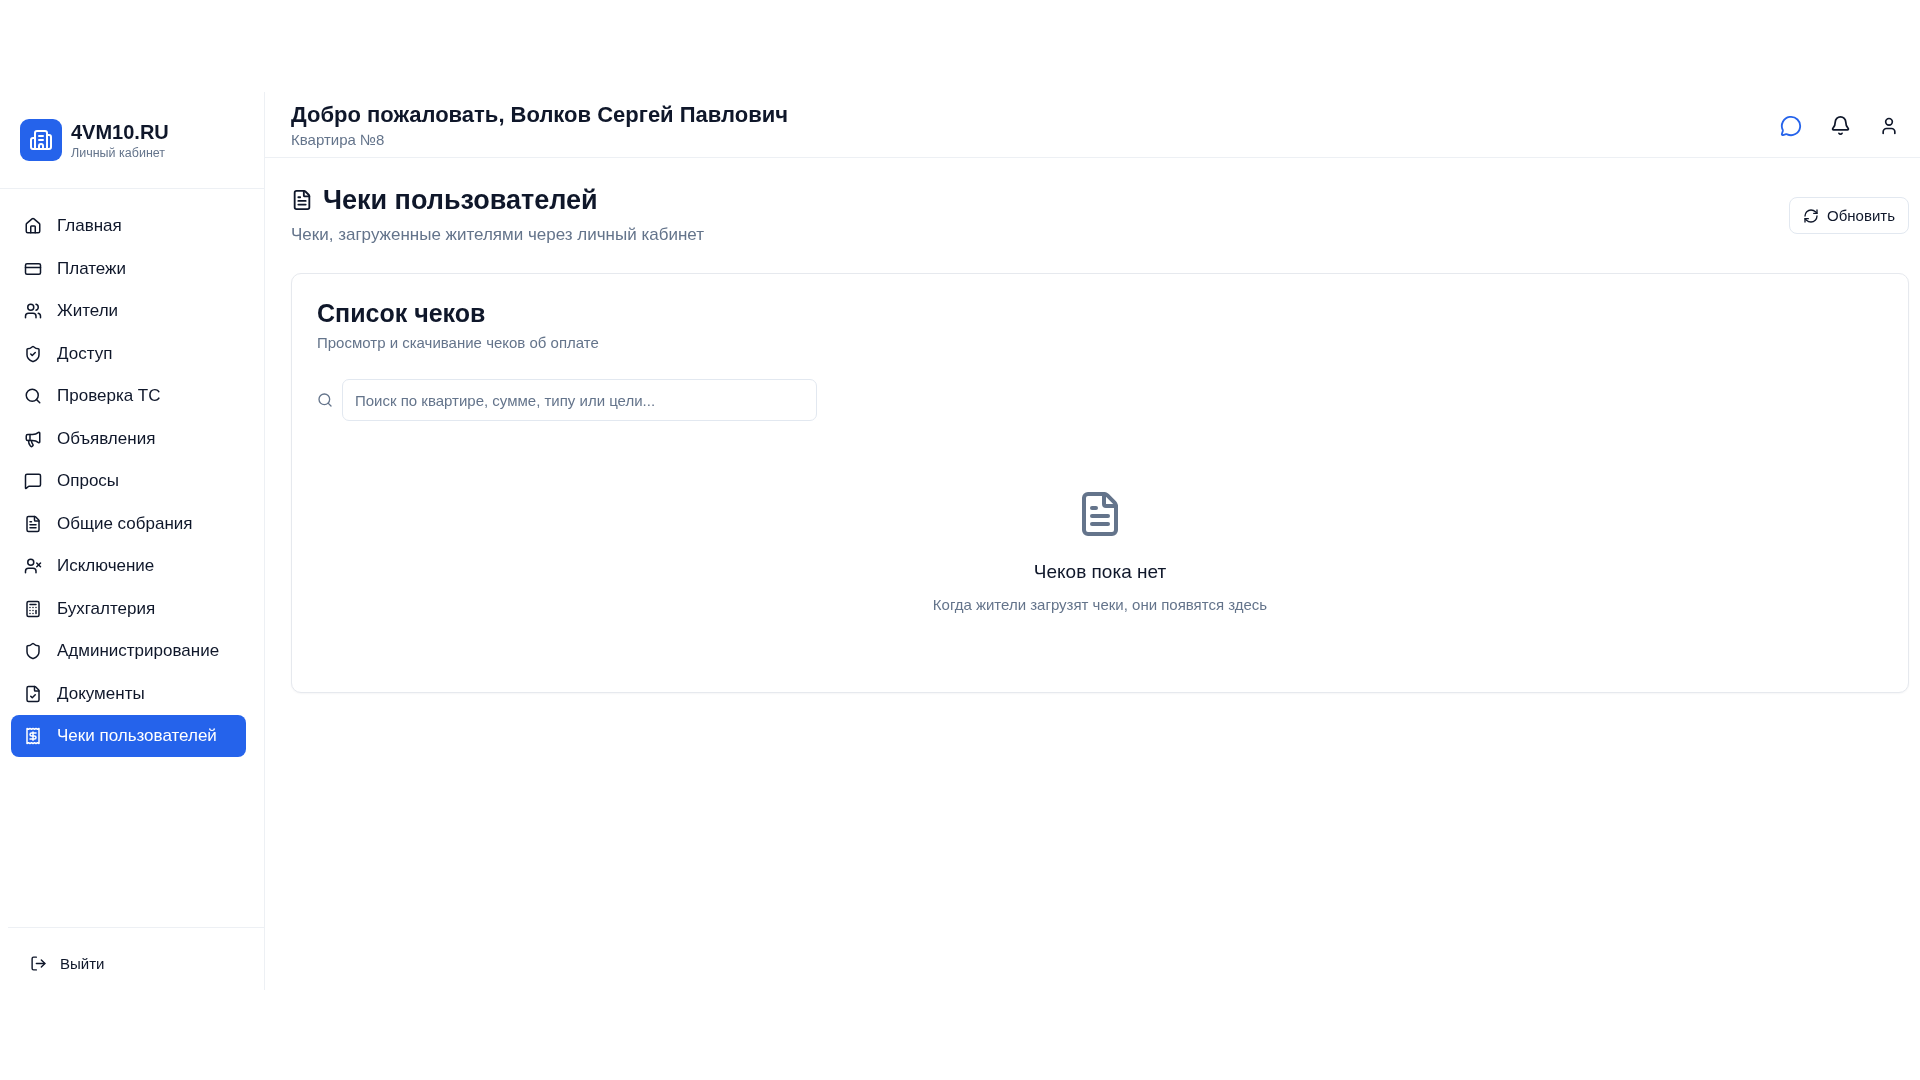 This screenshot has width=1920, height=1080. I want to click on empty-title: Чеков пока нет, so click(1100, 572).